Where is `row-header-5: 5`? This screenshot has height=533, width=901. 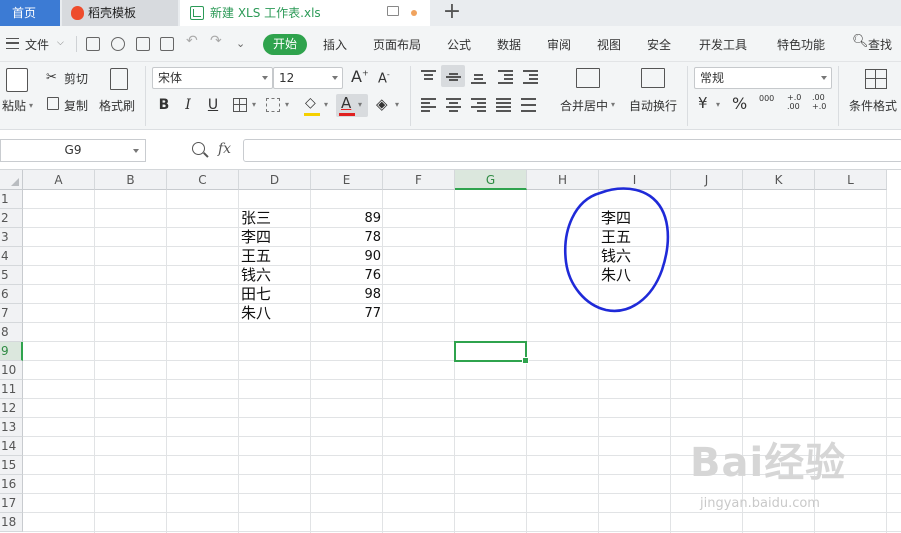 row-header-5: 5 is located at coordinates (11, 275).